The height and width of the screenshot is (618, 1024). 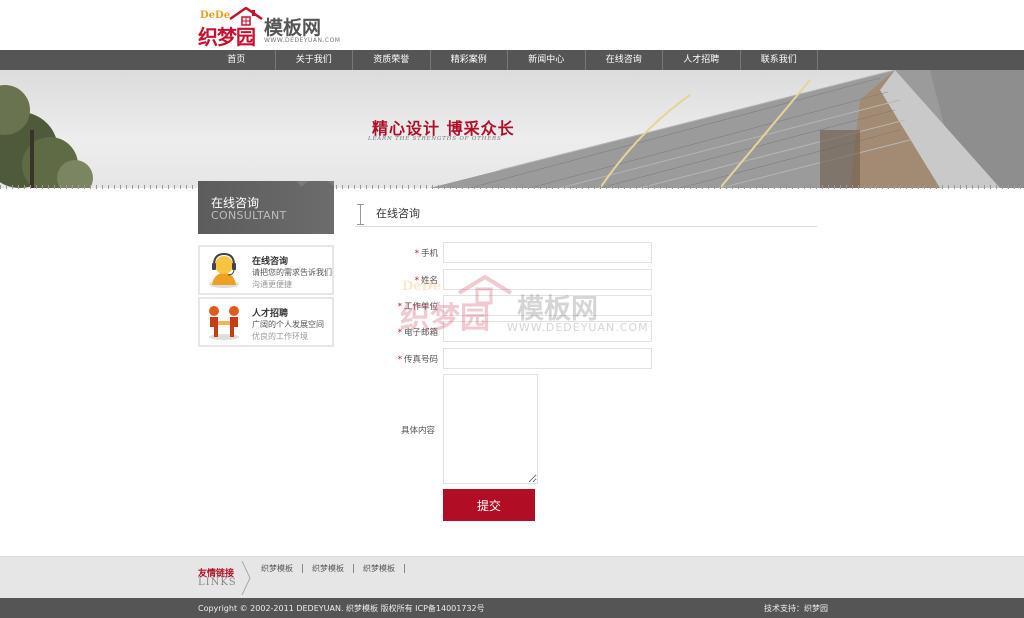 What do you see at coordinates (417, 307) in the screenshot?
I see `company-label: * 工作单位` at bounding box center [417, 307].